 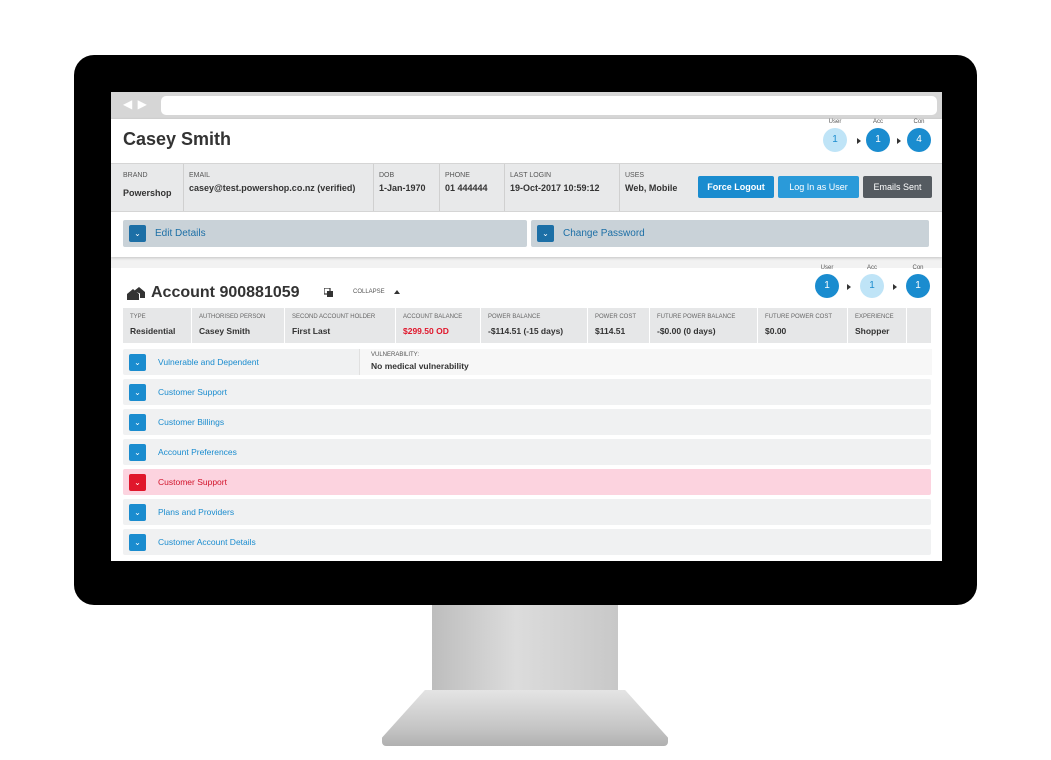 I want to click on info-key: TYPE, so click(x=138, y=317).